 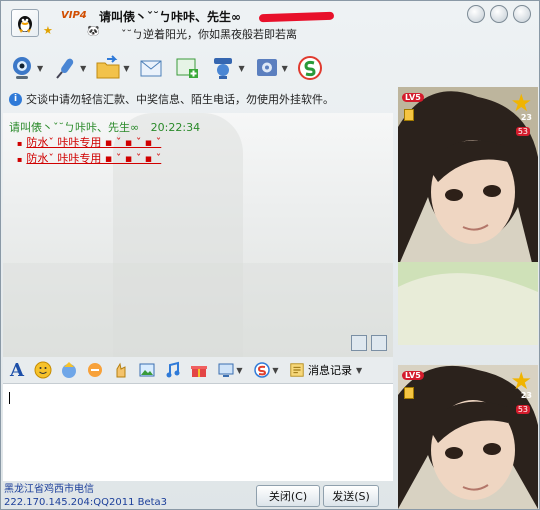 What do you see at coordinates (198, 310) in the screenshot?
I see `background-photo-ground` at bounding box center [198, 310].